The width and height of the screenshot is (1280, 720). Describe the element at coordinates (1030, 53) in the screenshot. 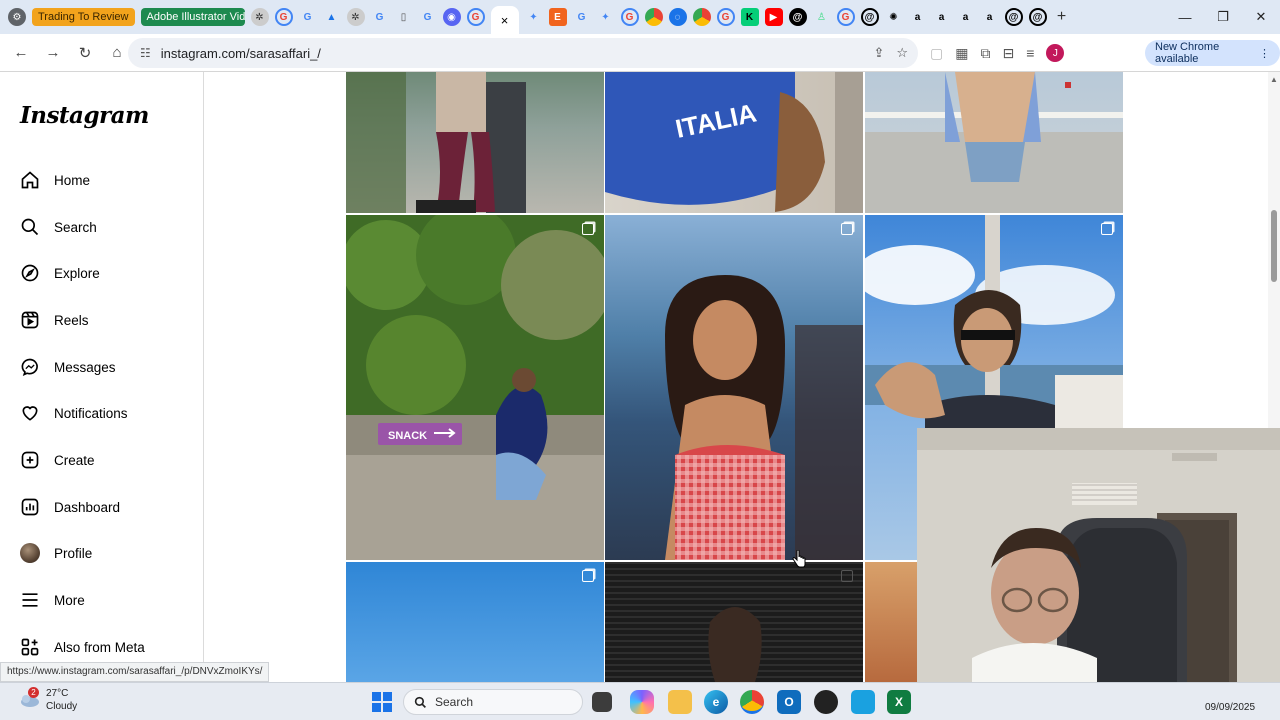

I see `media-control-icon: ≡` at that location.